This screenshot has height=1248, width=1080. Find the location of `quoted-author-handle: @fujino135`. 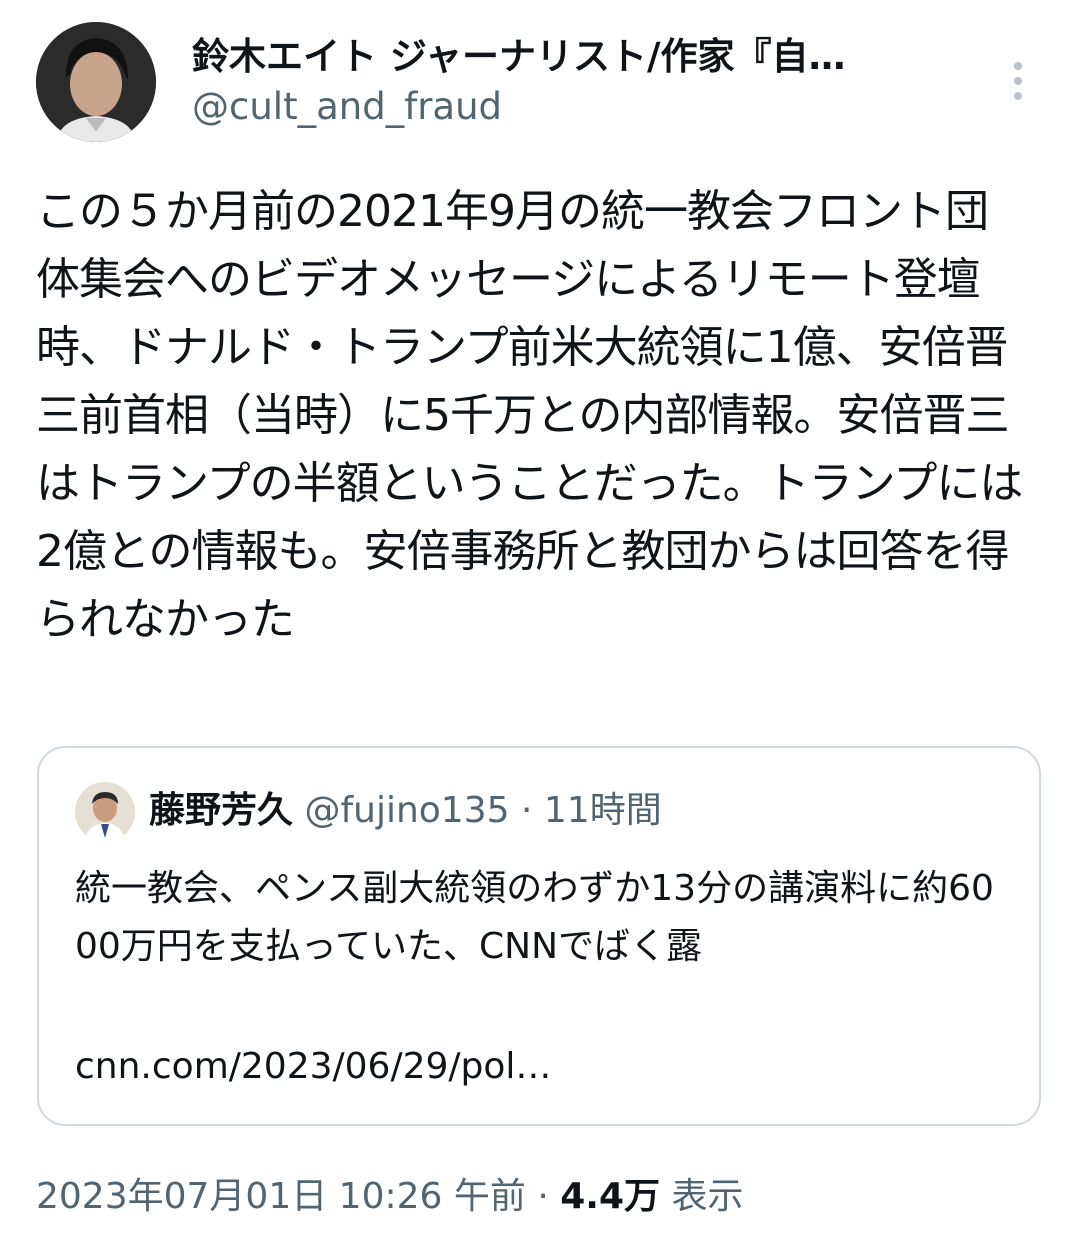

quoted-author-handle: @fujino135 is located at coordinates (406, 810).